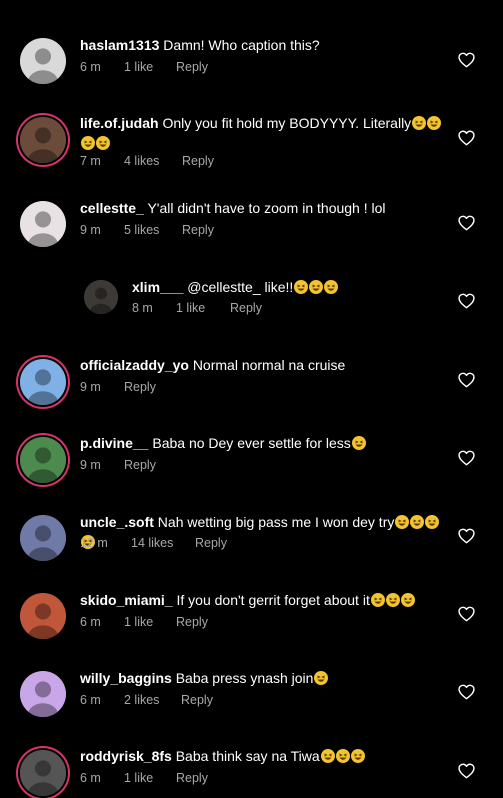 Image resolution: width=503 pixels, height=798 pixels. I want to click on username: skido_miami_, so click(126, 600).